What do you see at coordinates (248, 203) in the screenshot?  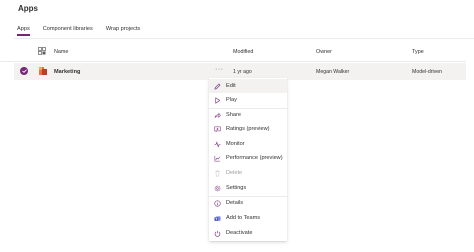 I see `menu-item-details: Details` at bounding box center [248, 203].